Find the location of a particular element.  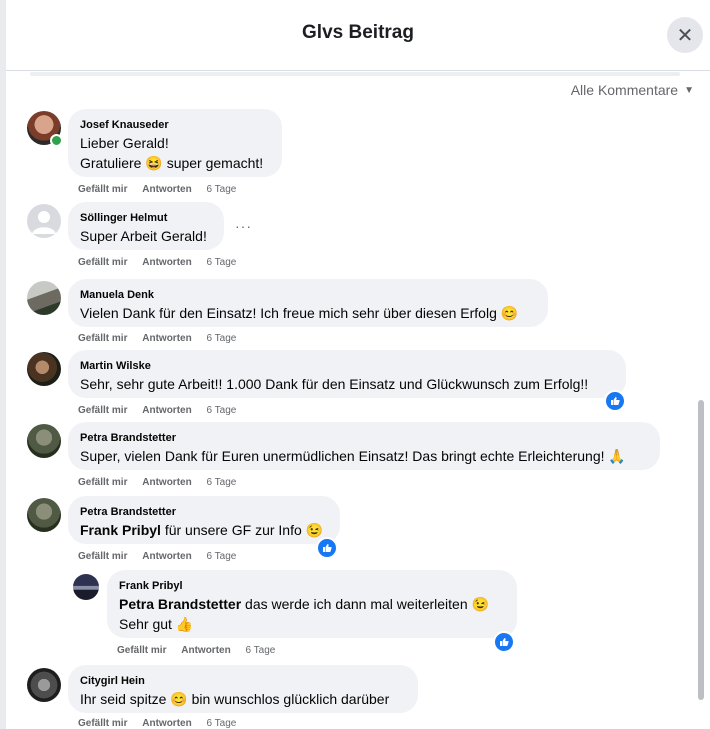

mention-link: Frank Pribyl is located at coordinates (120, 530).